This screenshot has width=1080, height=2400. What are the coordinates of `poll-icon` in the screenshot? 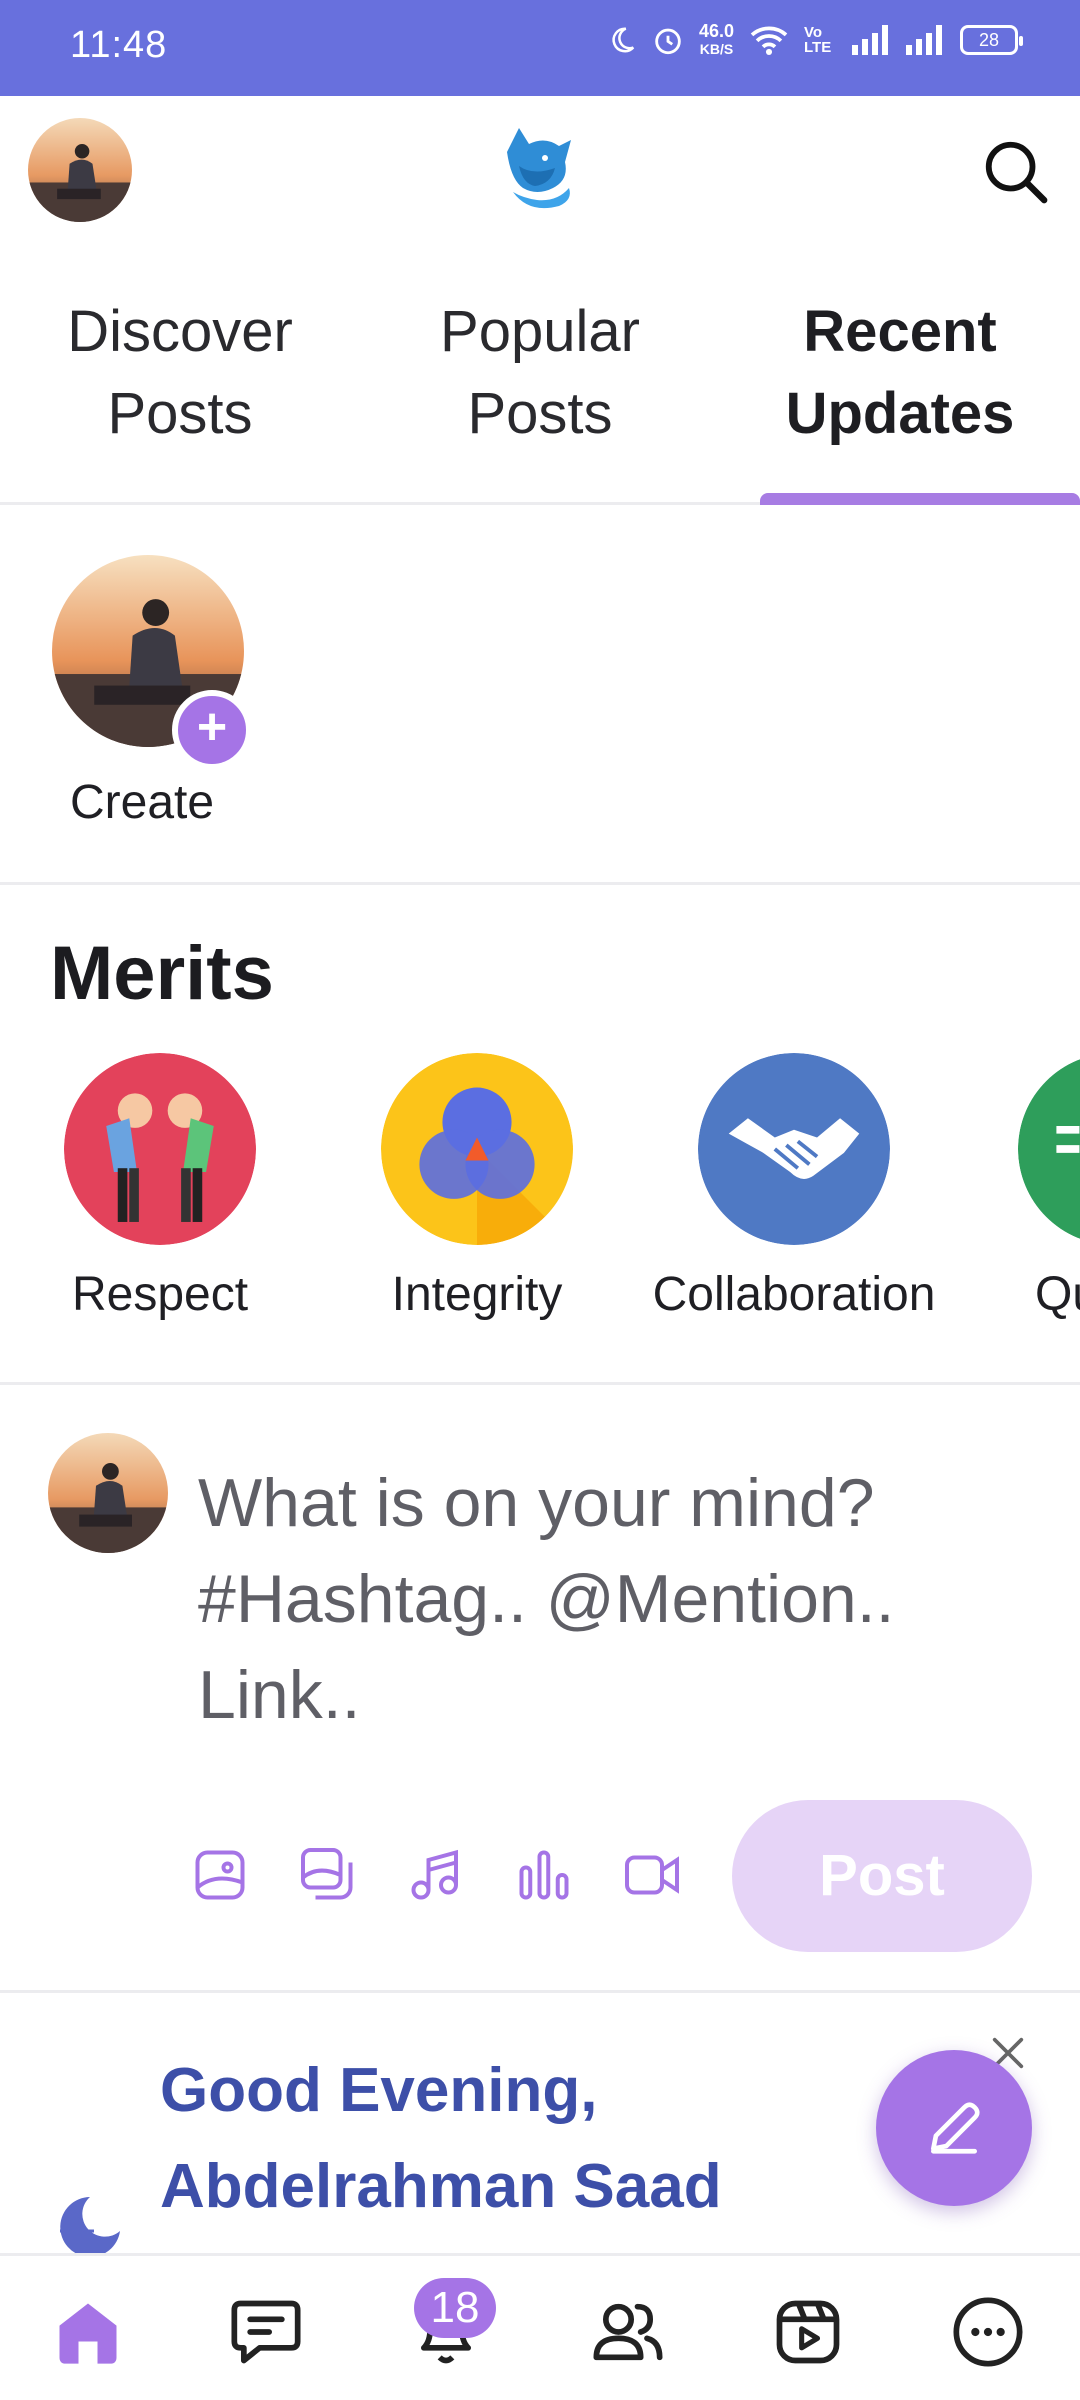 It's located at (544, 1875).